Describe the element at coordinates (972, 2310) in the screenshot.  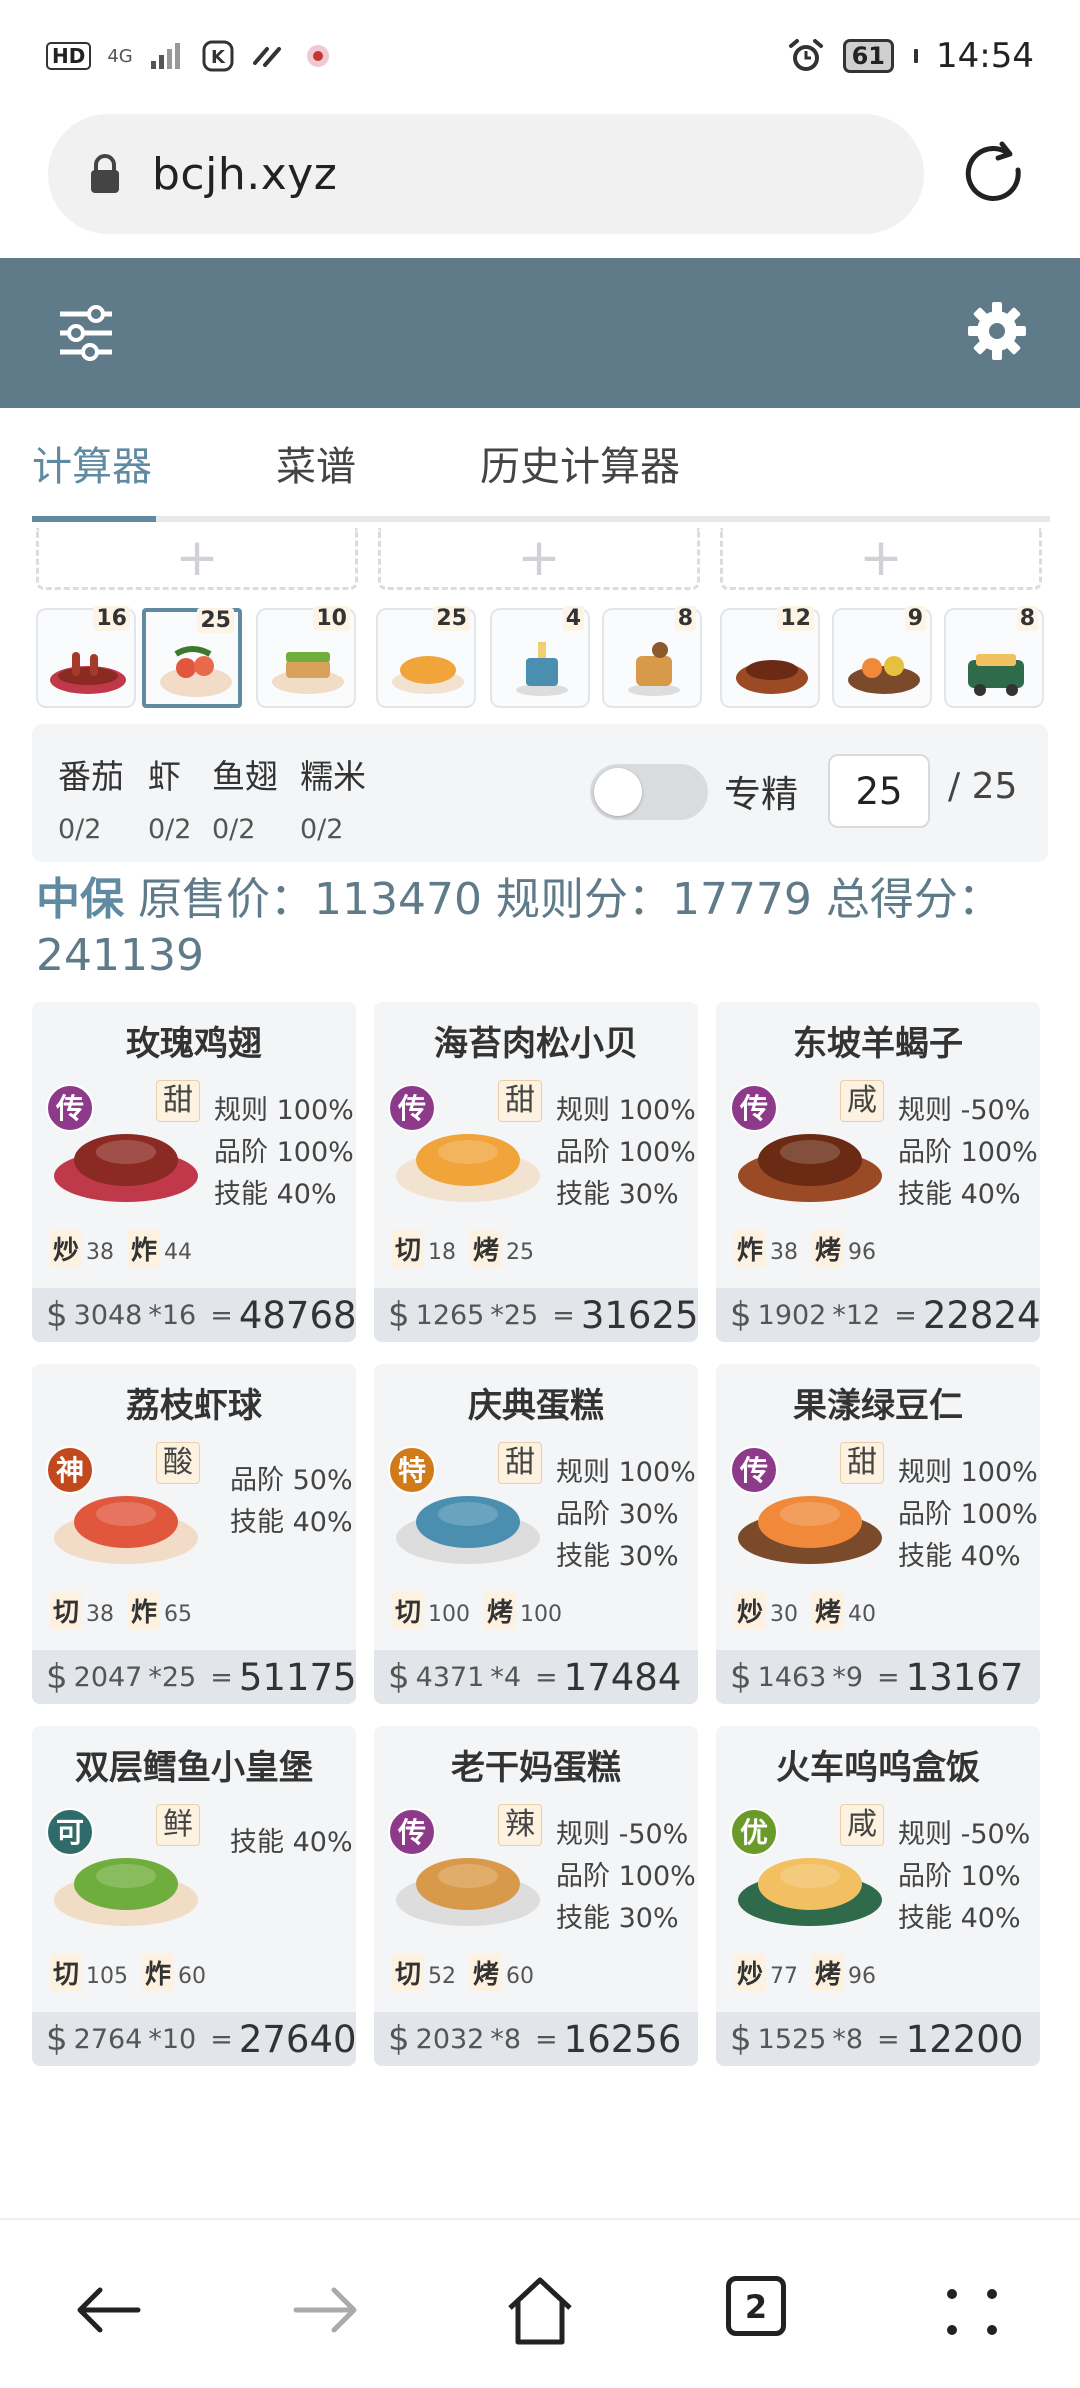
I see `more-menu-icon` at that location.